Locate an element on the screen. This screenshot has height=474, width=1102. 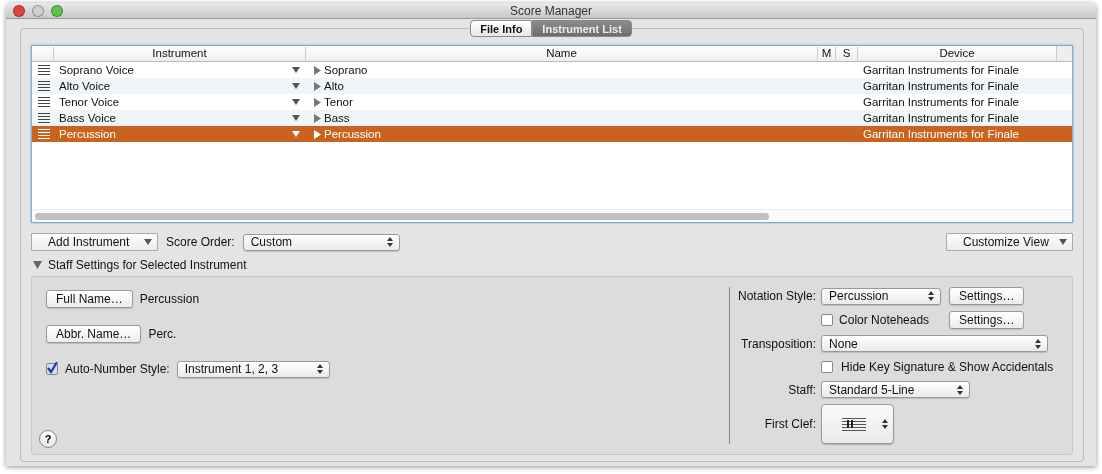
table-row: Bass Voice Bass Garritan Instruments for Finale is located at coordinates (552, 118).